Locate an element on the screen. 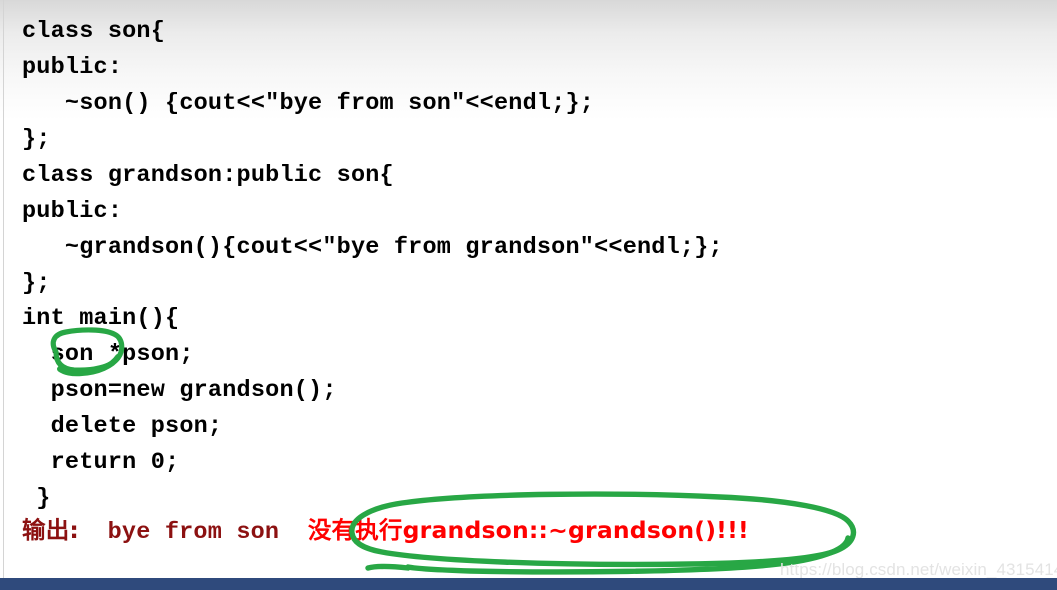 This screenshot has height=590, width=1057. output-warning-text: 没有执行grandson::~grandson()!!! is located at coordinates (528, 530).